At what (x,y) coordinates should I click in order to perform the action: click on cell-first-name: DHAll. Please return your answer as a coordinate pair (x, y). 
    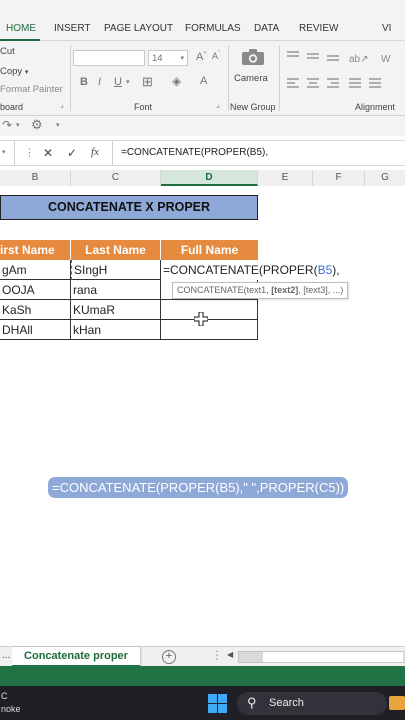
    Looking at the image, I should click on (35, 330).